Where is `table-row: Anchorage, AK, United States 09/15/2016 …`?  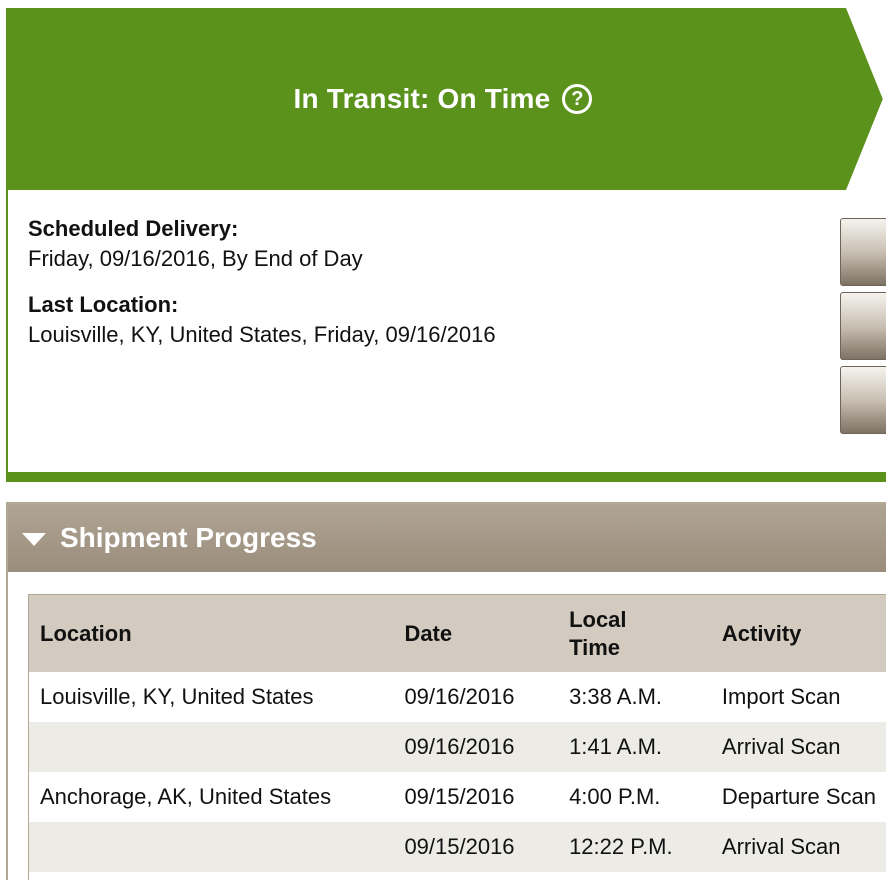 table-row: Anchorage, AK, United States 09/15/2016 … is located at coordinates (457, 797).